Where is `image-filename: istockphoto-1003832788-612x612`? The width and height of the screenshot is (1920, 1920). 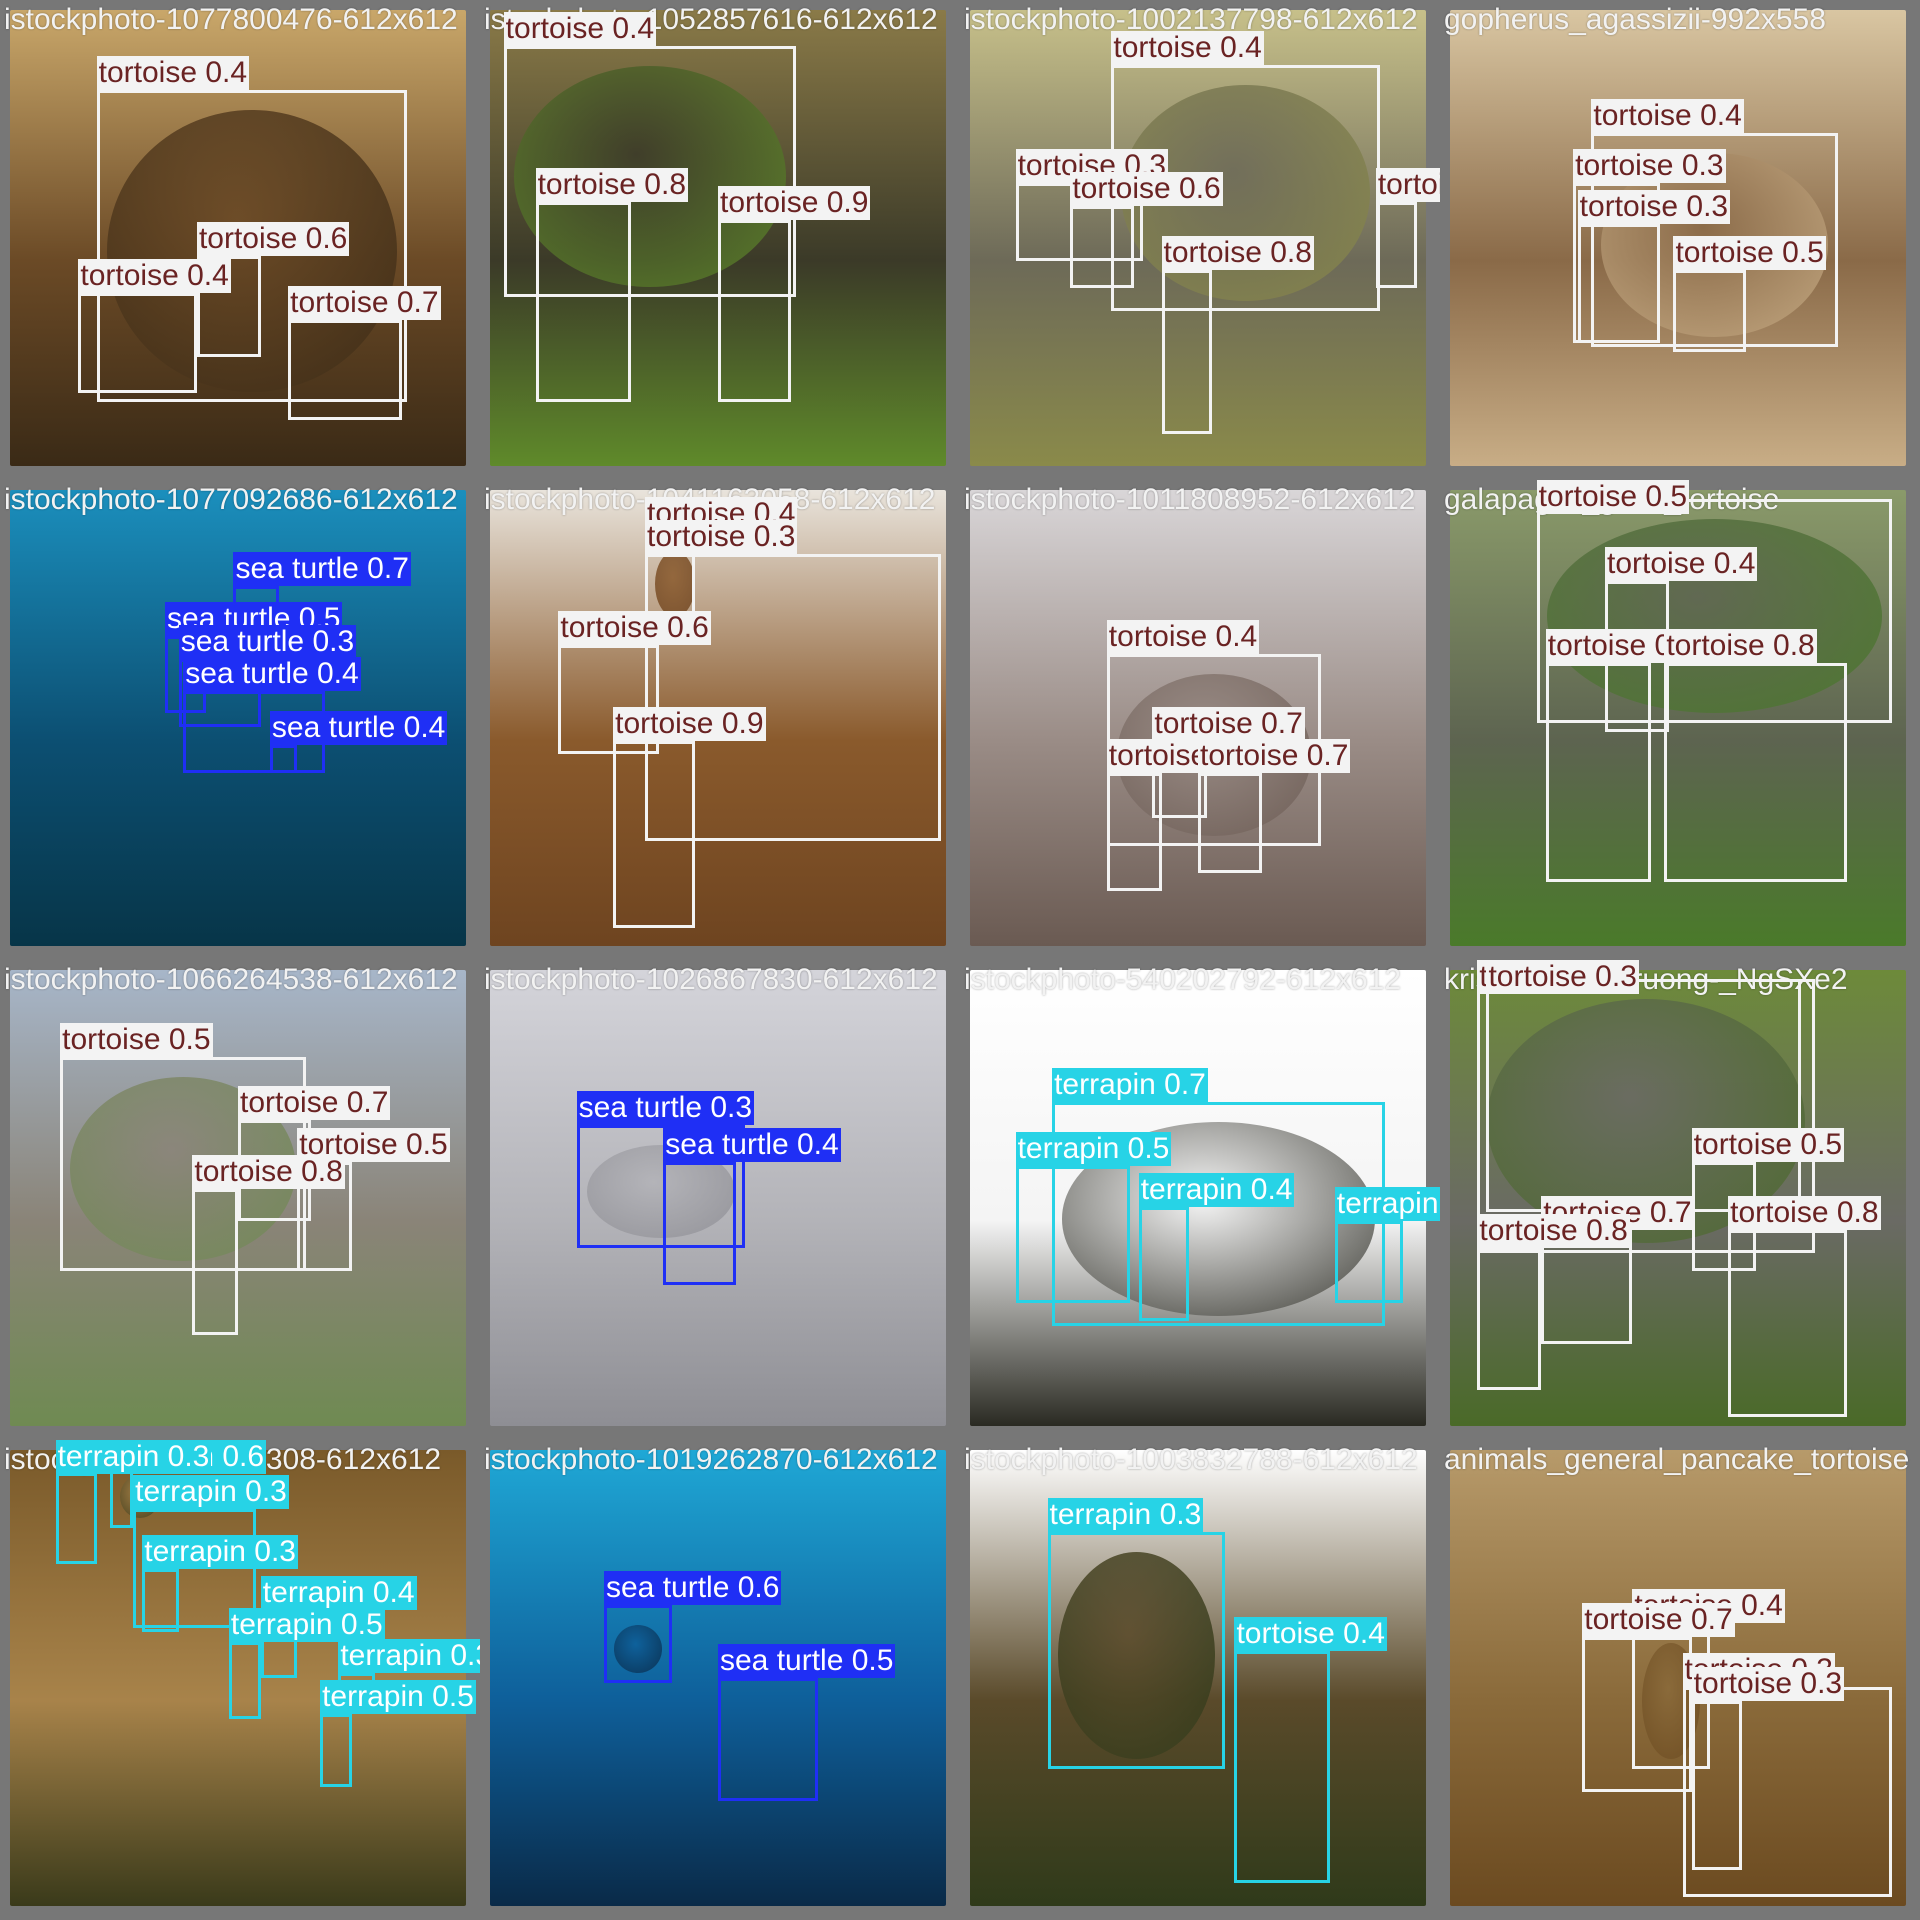
image-filename: istockphoto-1003832788-612x612 is located at coordinates (1191, 1459).